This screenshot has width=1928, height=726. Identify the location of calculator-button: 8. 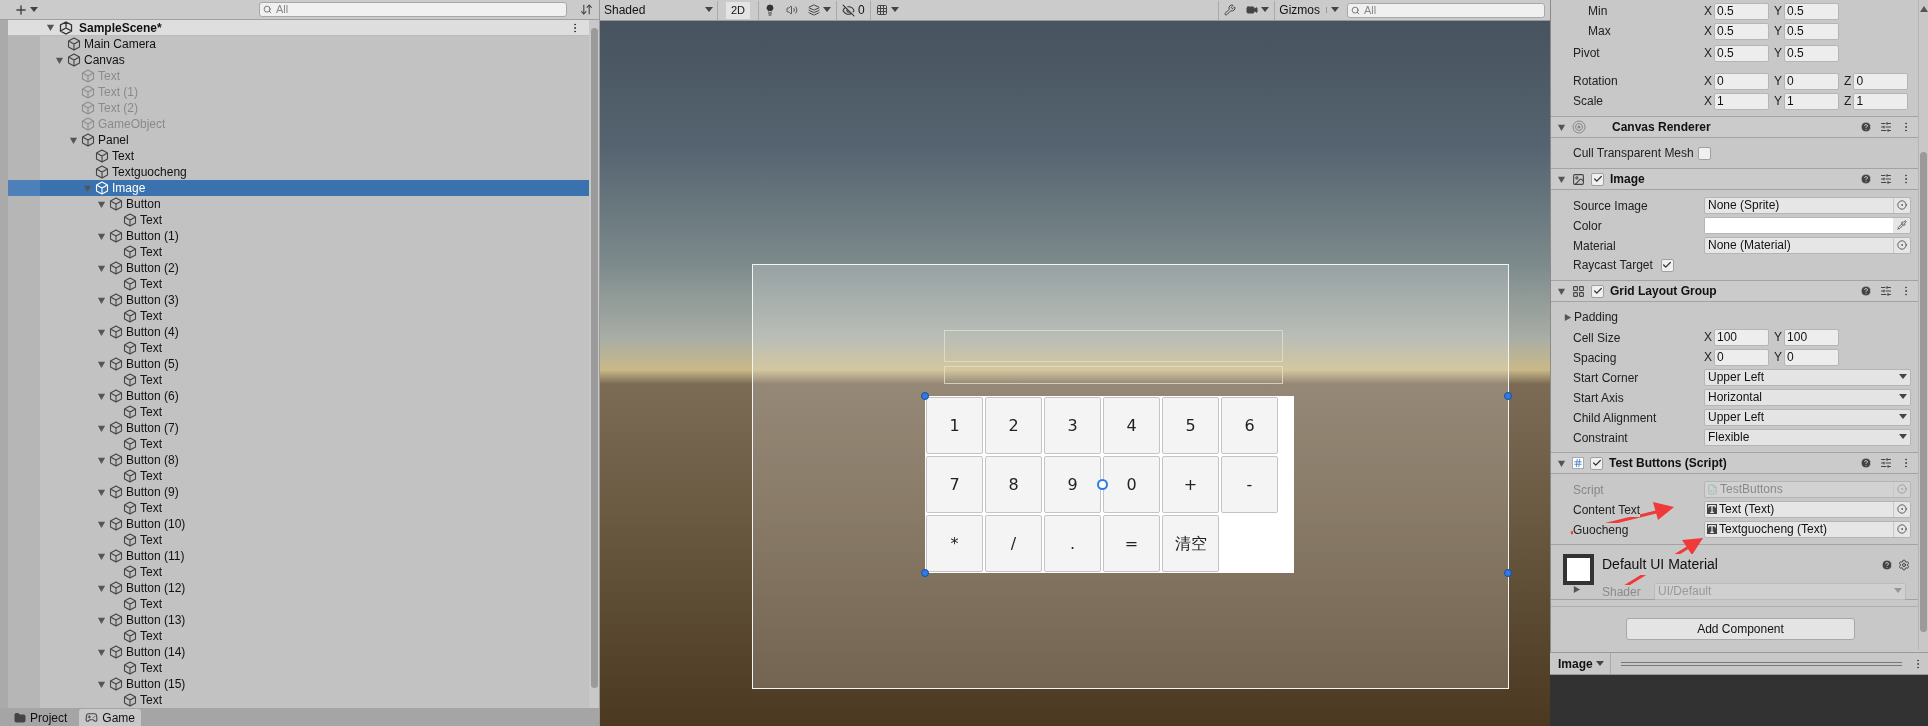
(1013, 484).